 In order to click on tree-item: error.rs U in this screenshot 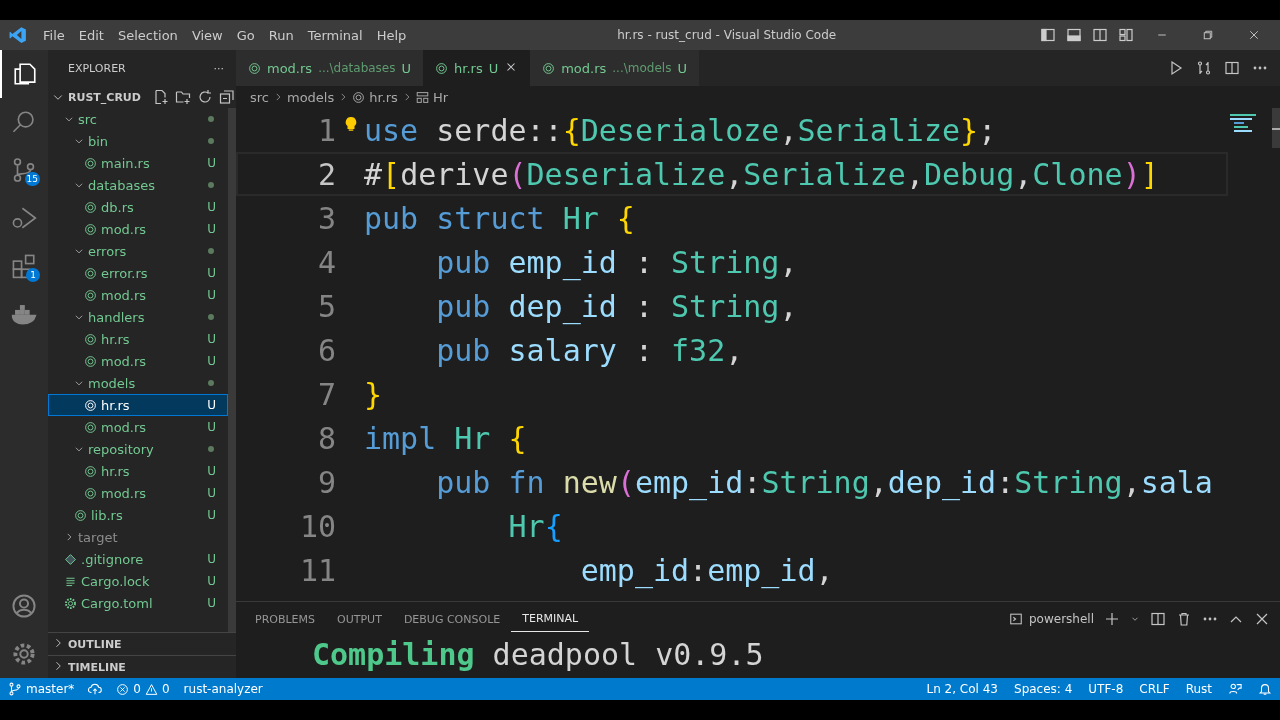, I will do `click(138, 273)`.